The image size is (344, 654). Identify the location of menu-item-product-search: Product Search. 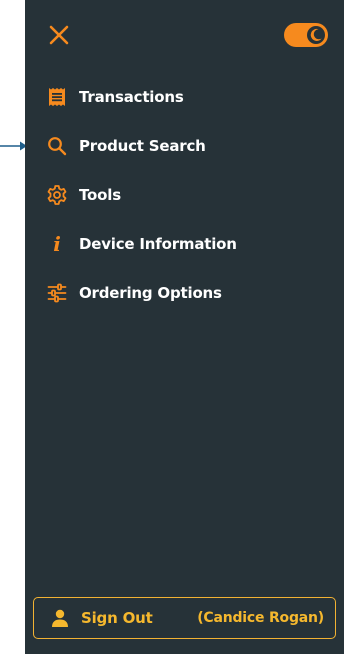
(184, 145).